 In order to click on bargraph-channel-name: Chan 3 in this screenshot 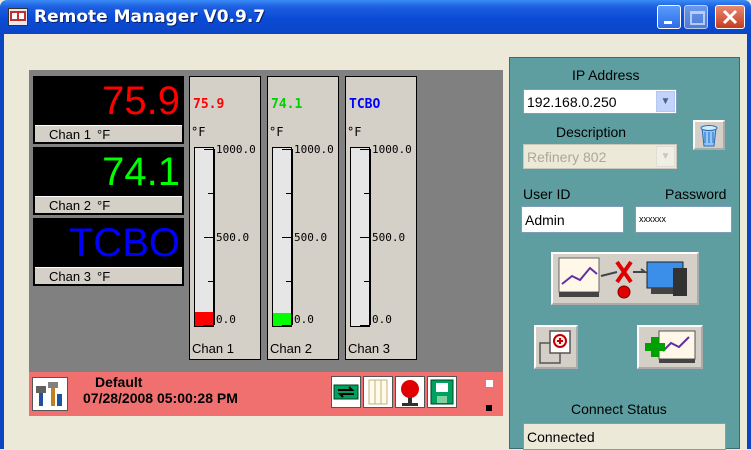, I will do `click(369, 348)`.